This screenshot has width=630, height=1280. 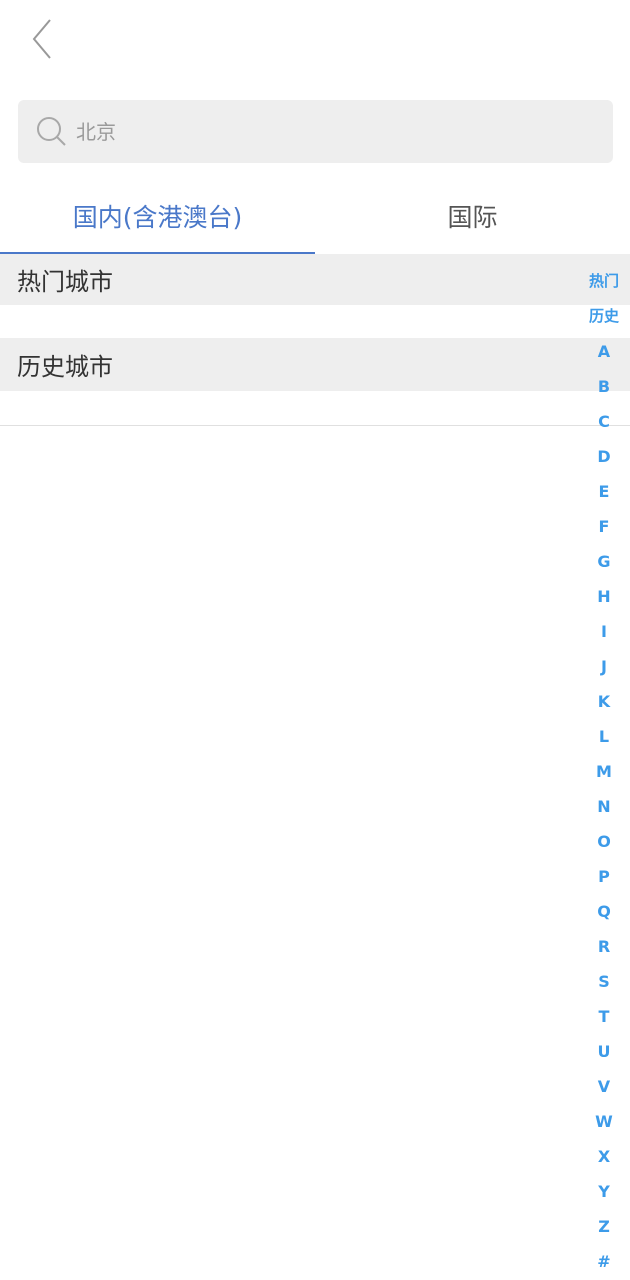 I want to click on index-item-b: B, so click(x=604, y=386).